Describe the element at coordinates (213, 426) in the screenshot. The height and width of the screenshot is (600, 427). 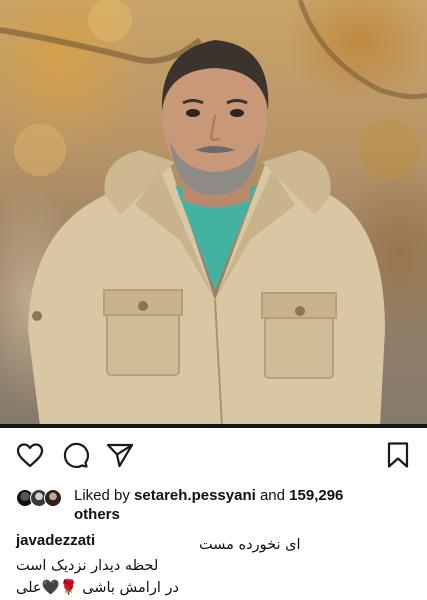
I see `image-divider` at that location.